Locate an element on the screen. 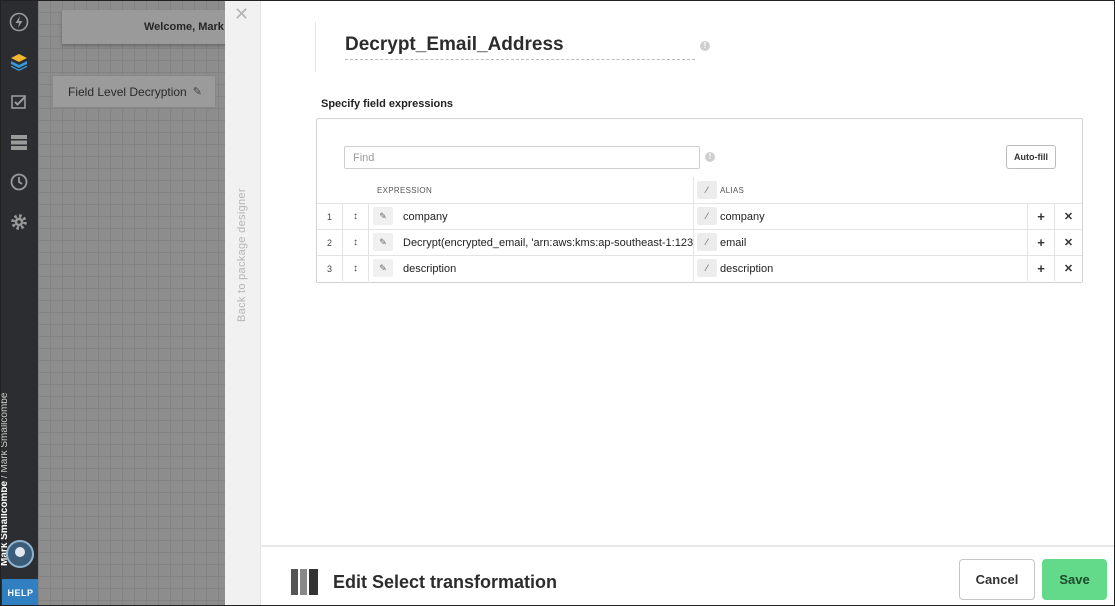 The height and width of the screenshot is (606, 1115). back-strip: ✕ Back to package designer is located at coordinates (243, 303).